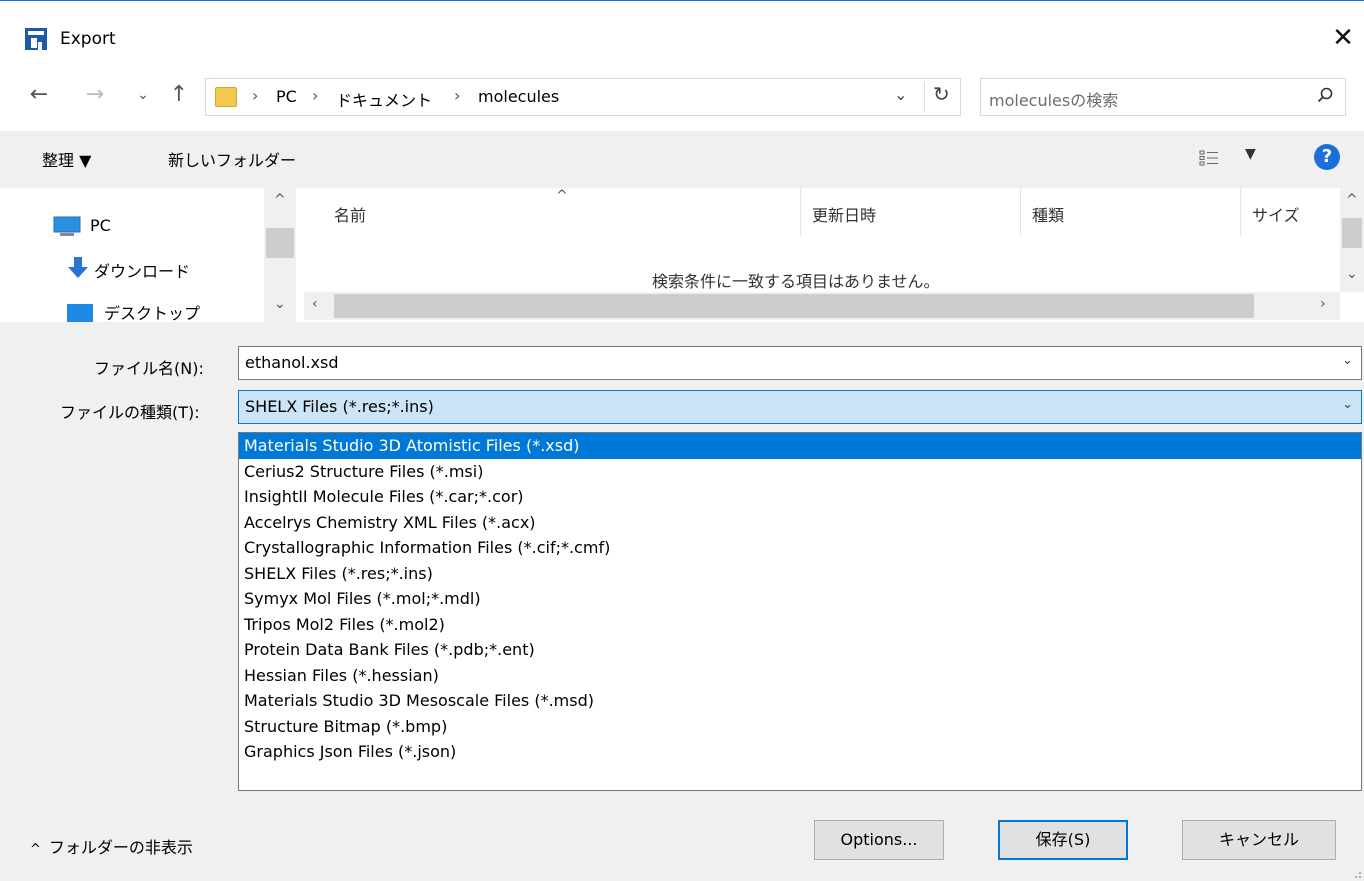  I want to click on up-folder-arrow-icon: ↑, so click(179, 95).